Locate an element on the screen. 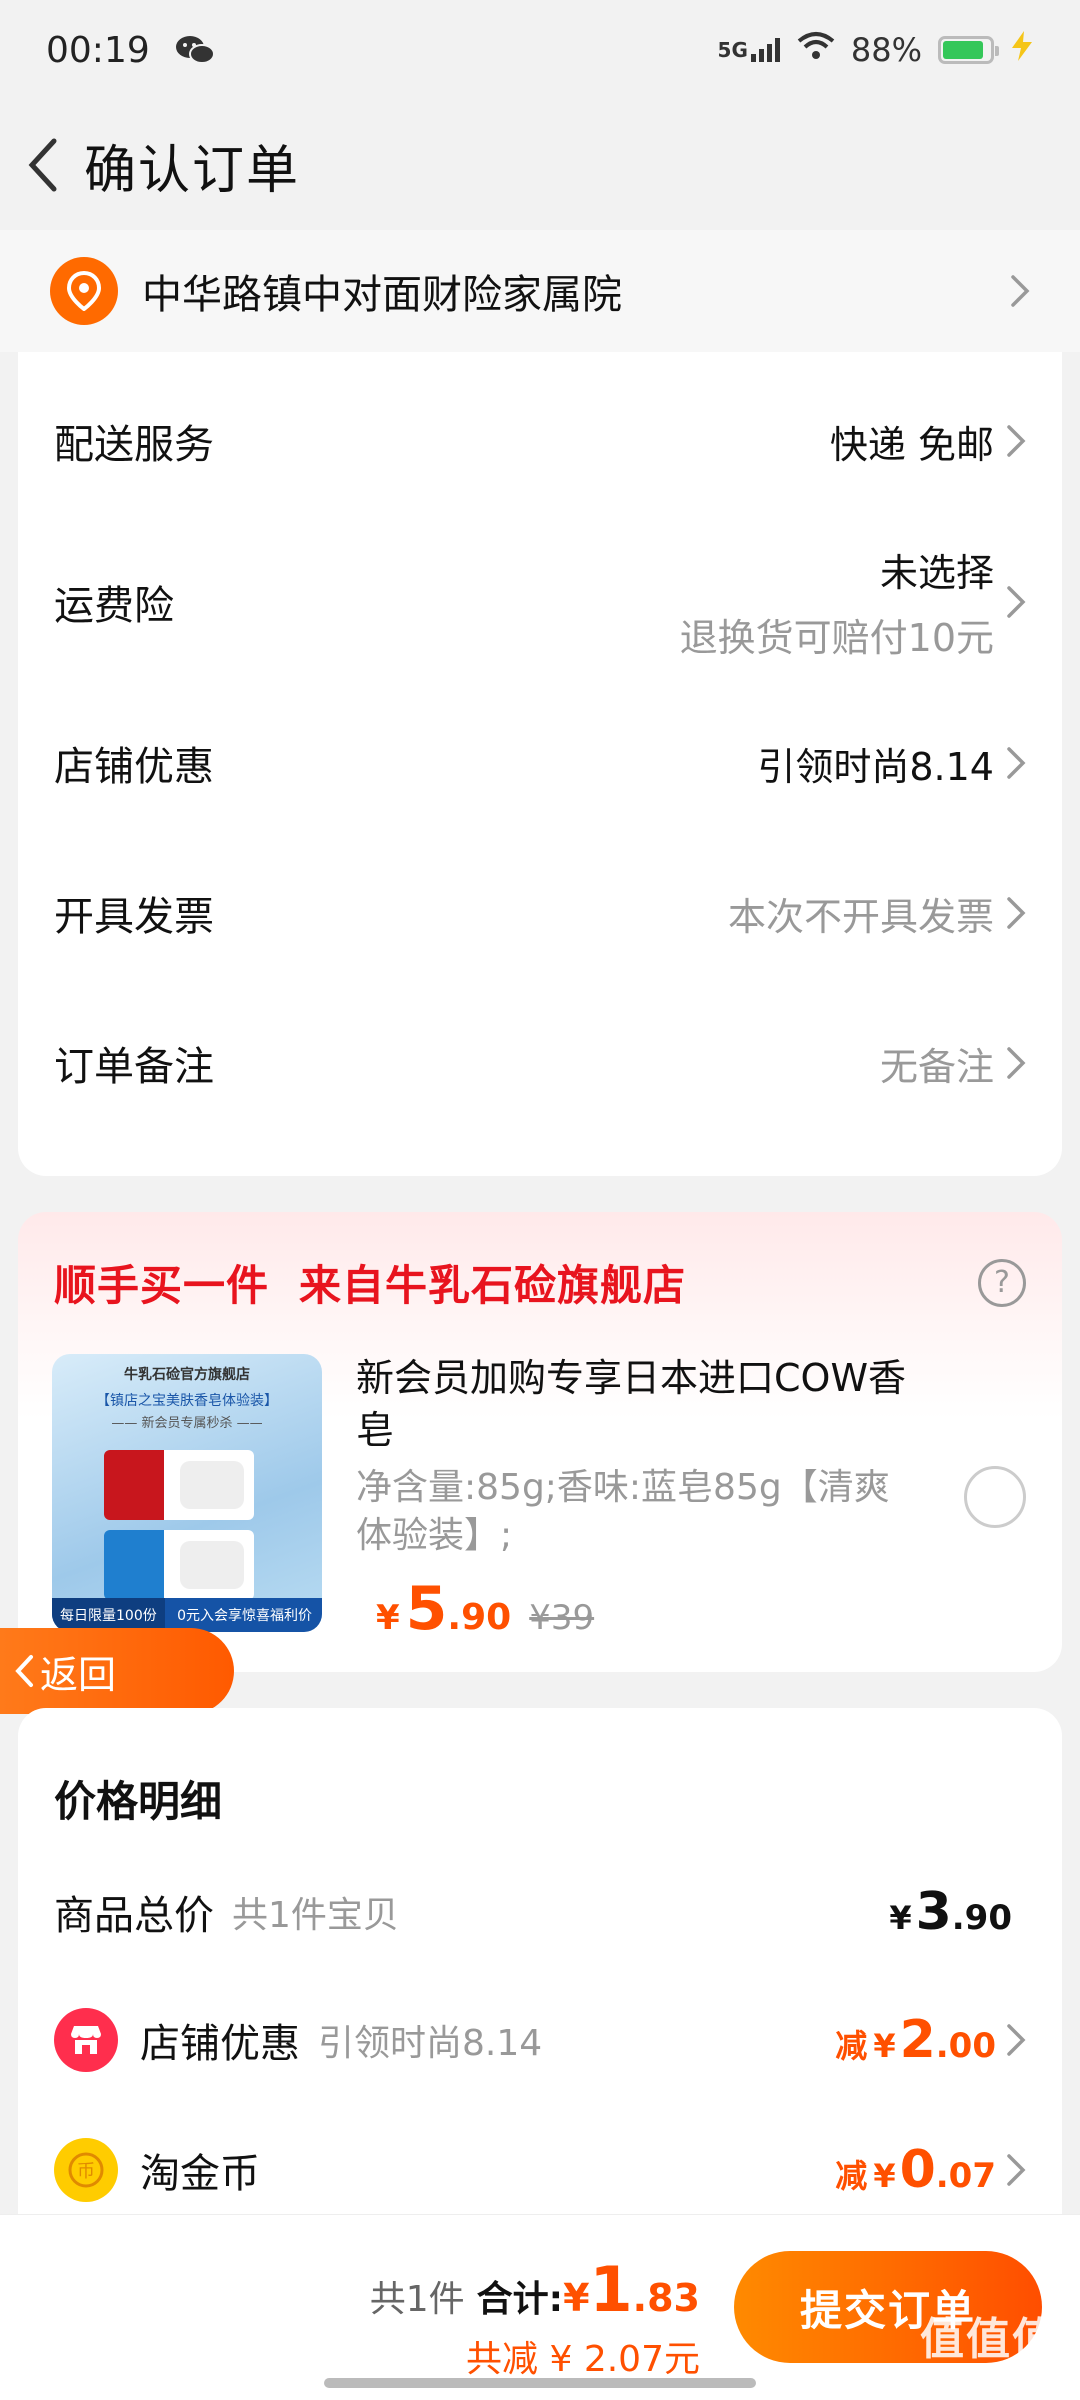 This screenshot has width=1080, height=2400. invoice-row: 开具发票 本次不开具发票 is located at coordinates (540, 913).